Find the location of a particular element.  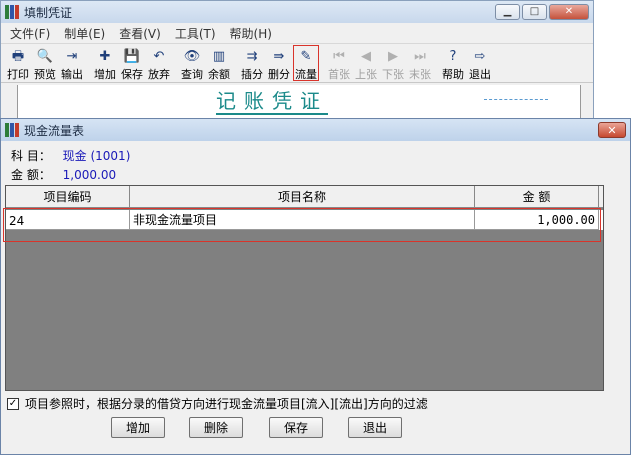

amount-label: 金 额： is located at coordinates (31, 175).